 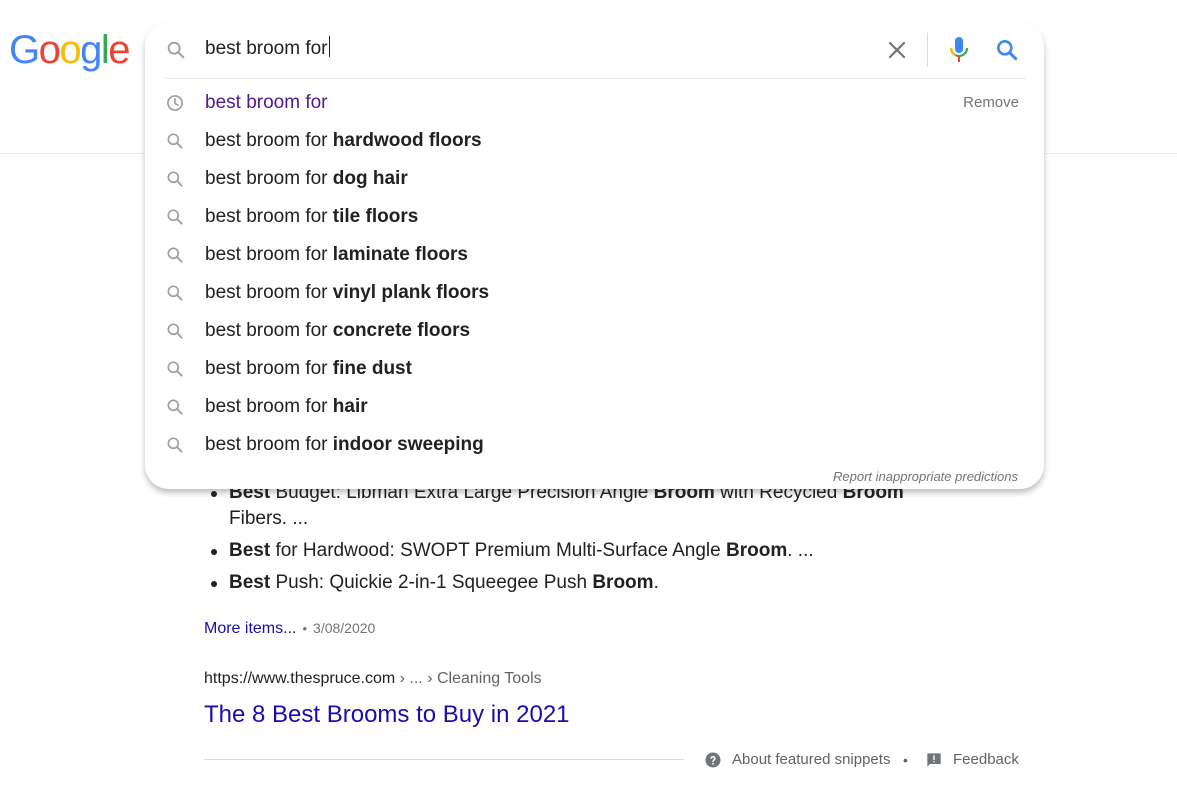 I want to click on suggestion-item: best broom for dog hair, so click(x=594, y=179).